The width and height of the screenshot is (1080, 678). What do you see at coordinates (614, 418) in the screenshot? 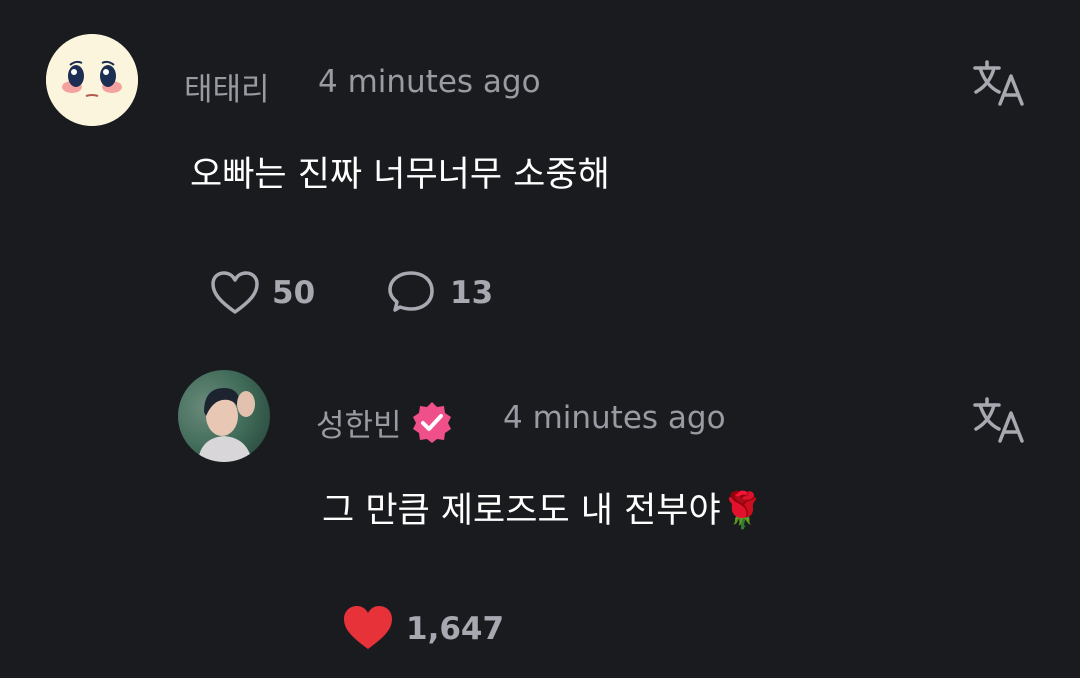
I see `reply-timestamp: 4 minutes ago` at bounding box center [614, 418].